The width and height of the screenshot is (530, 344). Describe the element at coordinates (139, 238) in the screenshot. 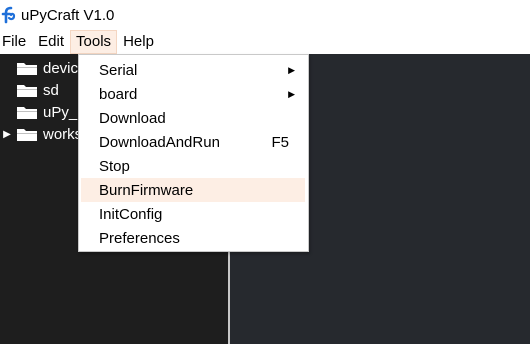

I see `menu-item-label: Preferences` at that location.